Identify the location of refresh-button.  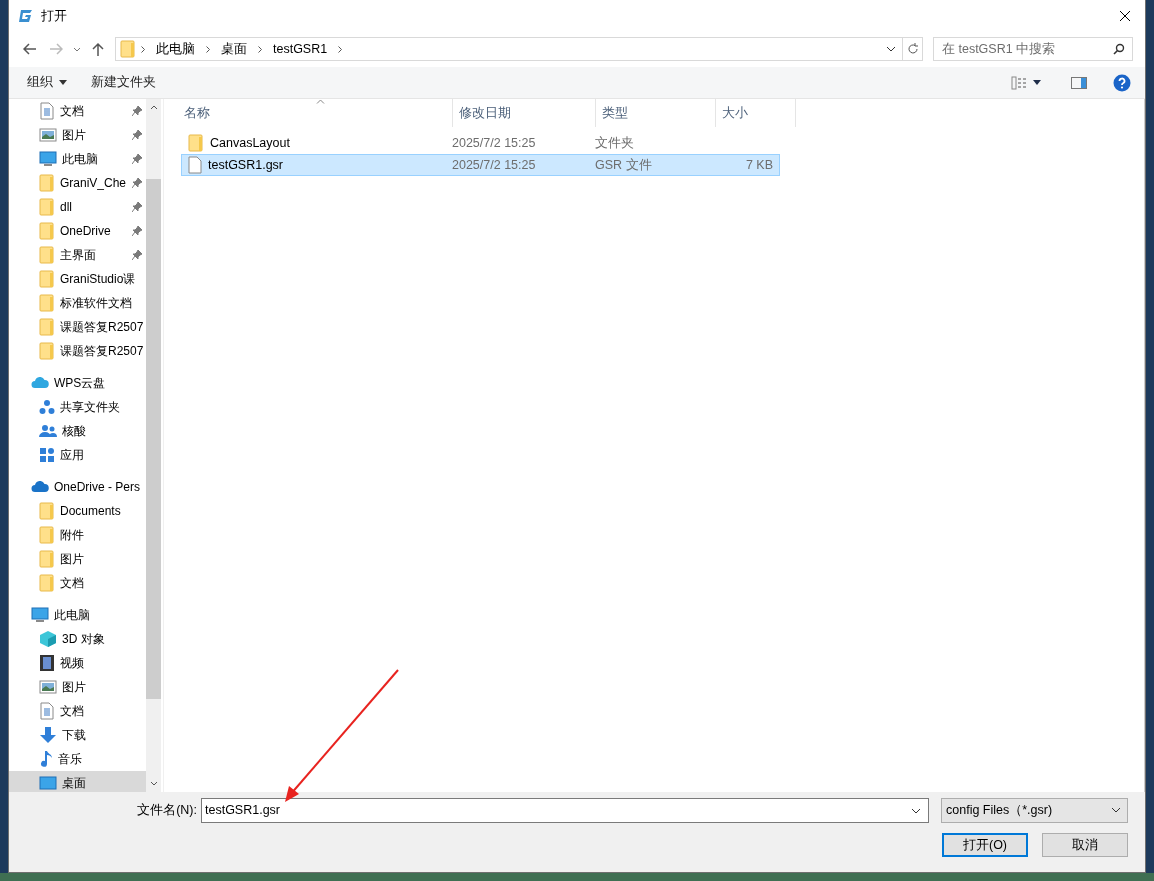
(913, 49).